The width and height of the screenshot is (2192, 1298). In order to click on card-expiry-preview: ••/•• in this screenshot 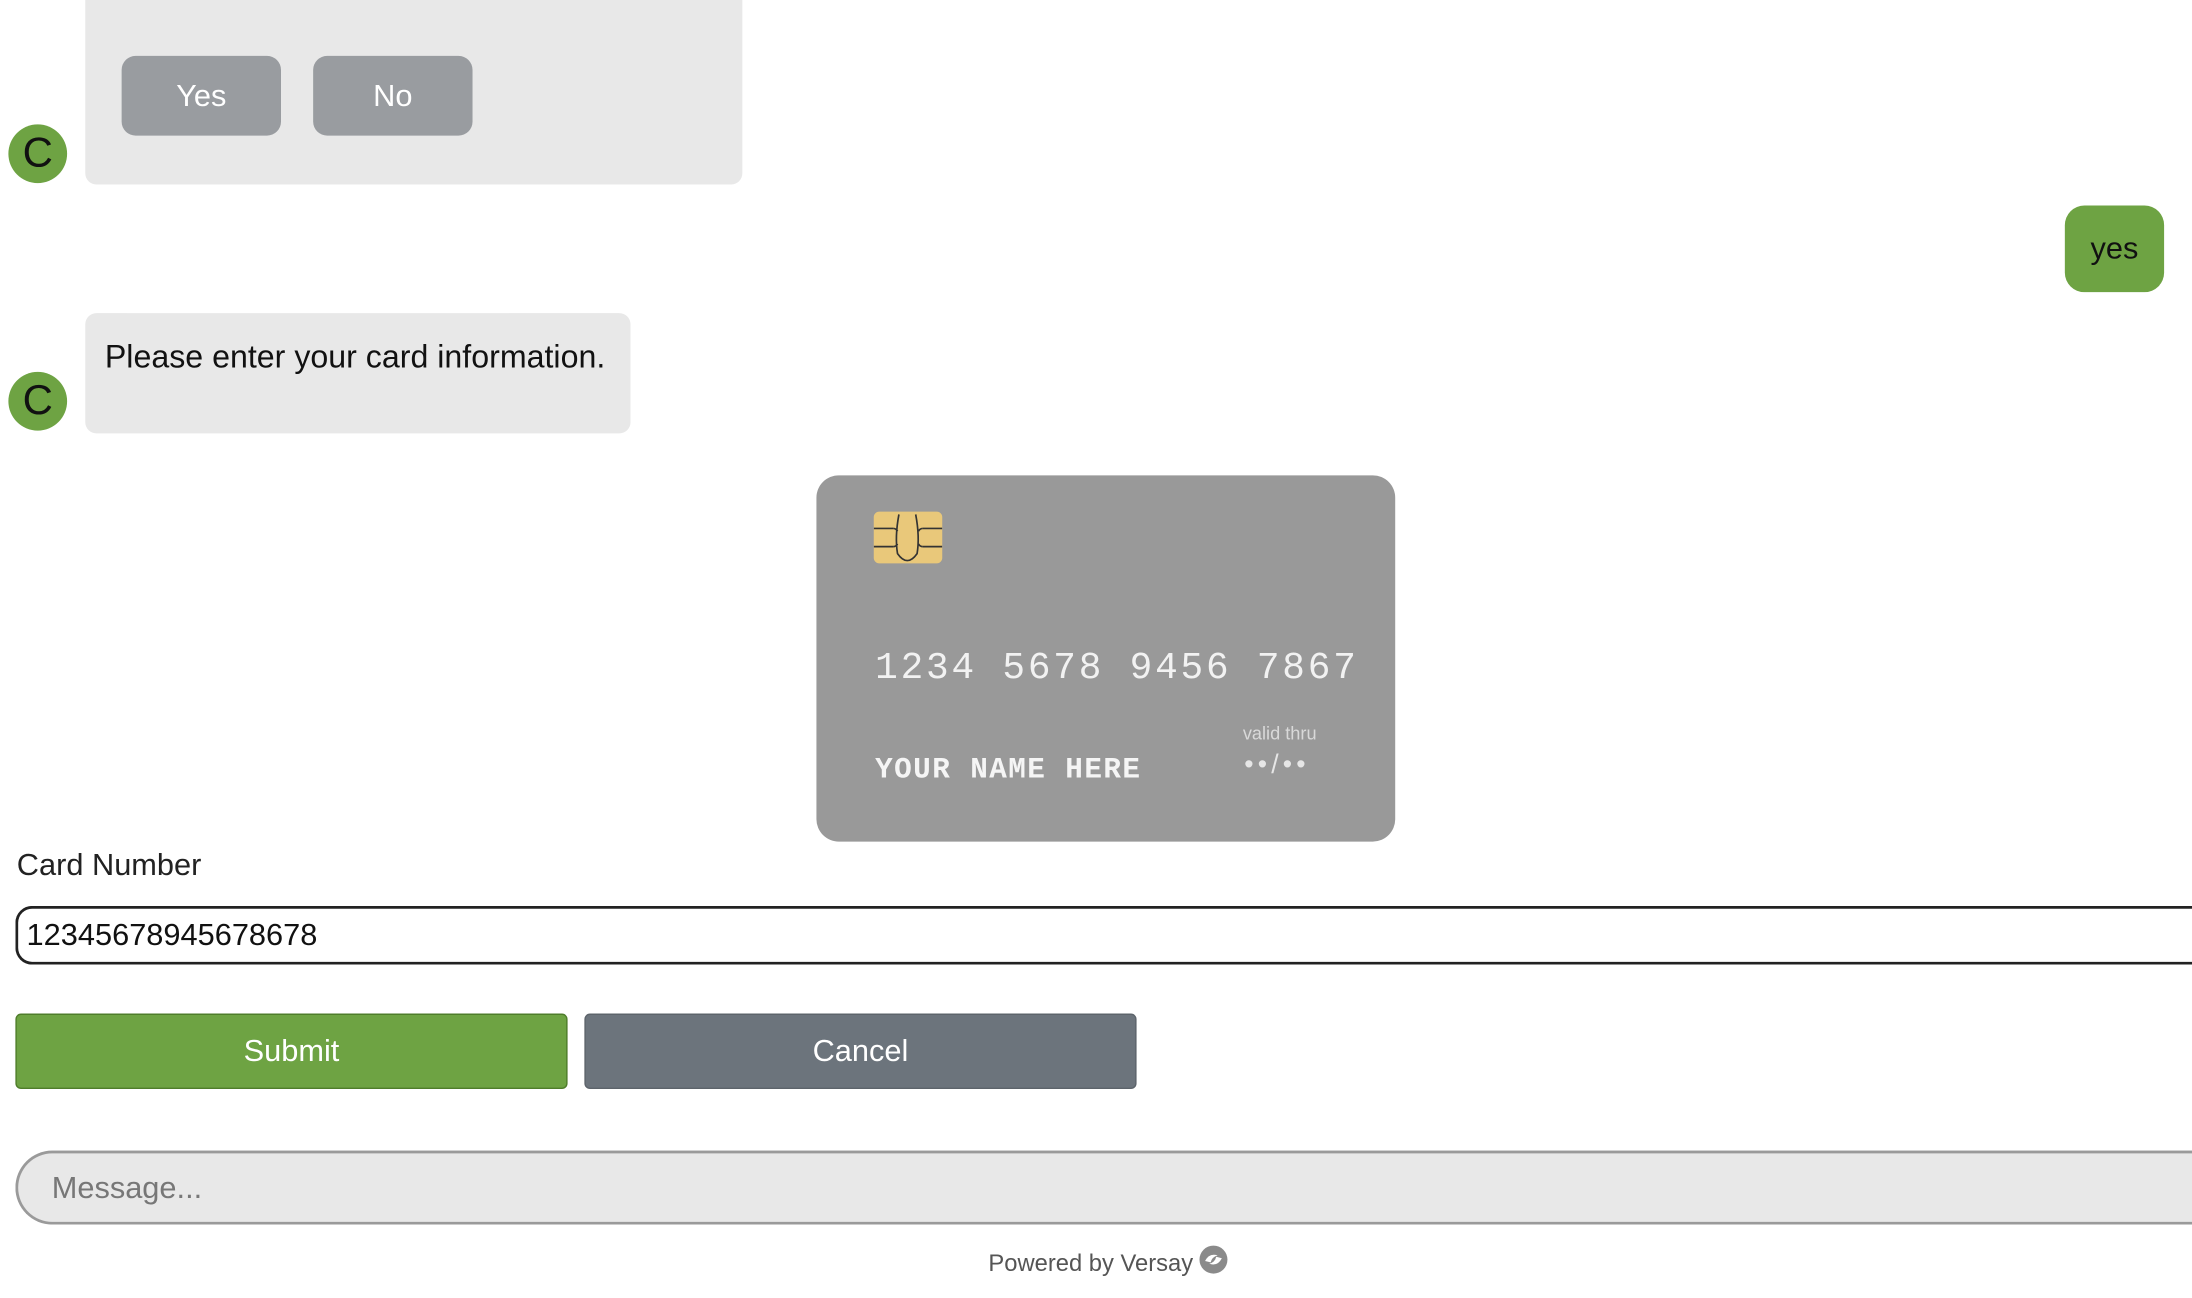, I will do `click(1277, 765)`.